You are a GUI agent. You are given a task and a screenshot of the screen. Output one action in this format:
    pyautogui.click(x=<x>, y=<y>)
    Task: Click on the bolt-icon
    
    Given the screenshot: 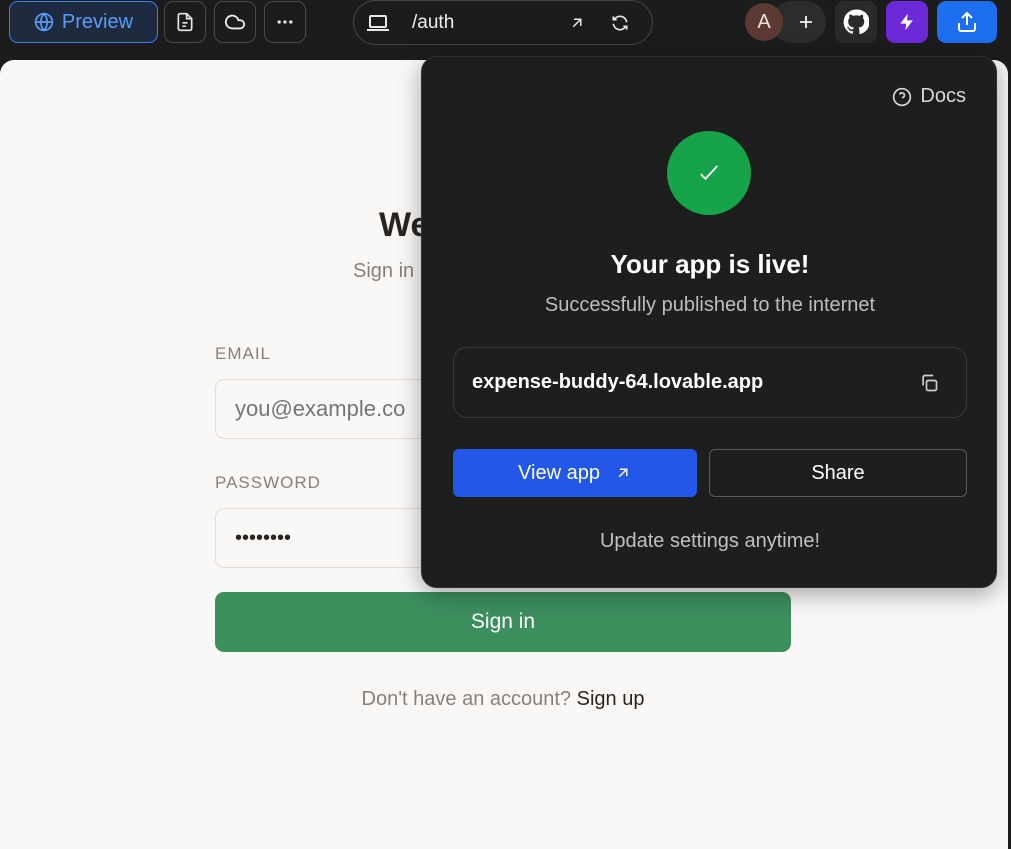 What is the action you would take?
    pyautogui.click(x=907, y=22)
    